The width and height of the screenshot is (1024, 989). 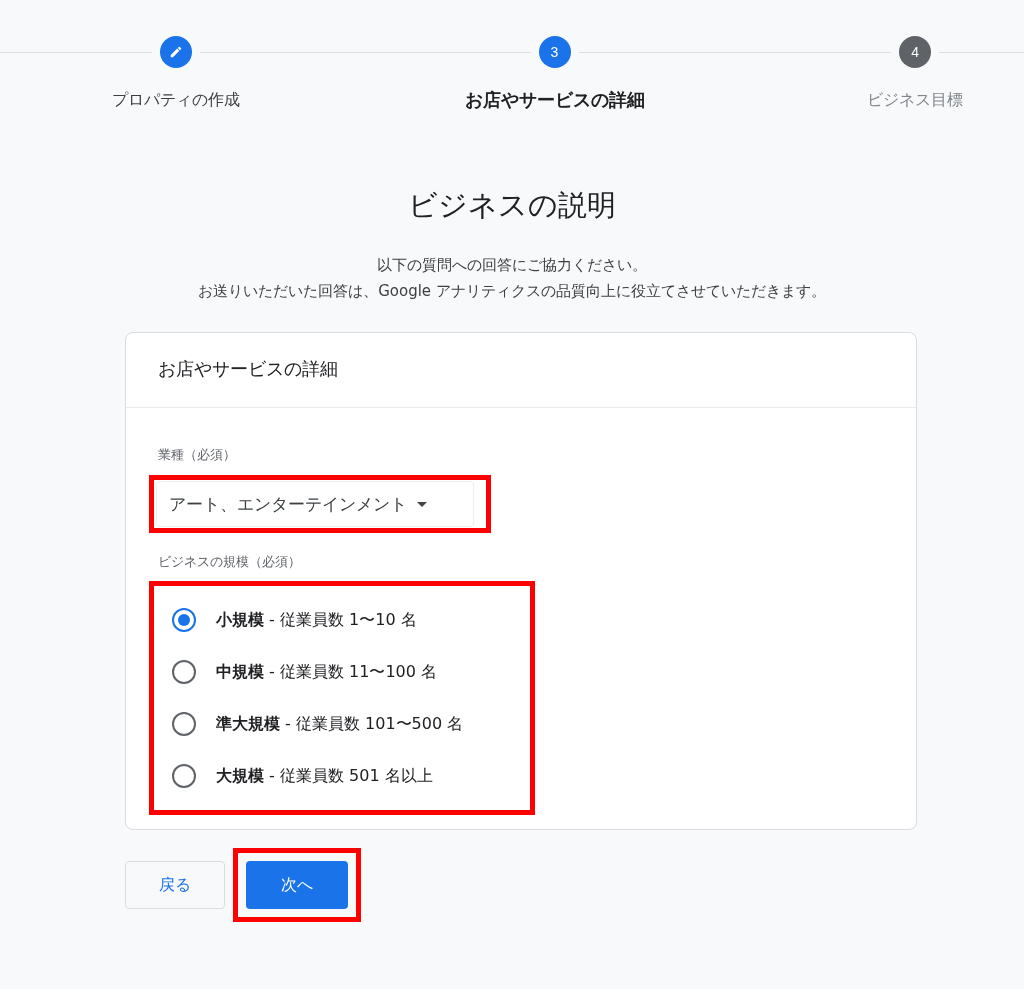 I want to click on field-label: 業種（必須）, so click(x=197, y=455).